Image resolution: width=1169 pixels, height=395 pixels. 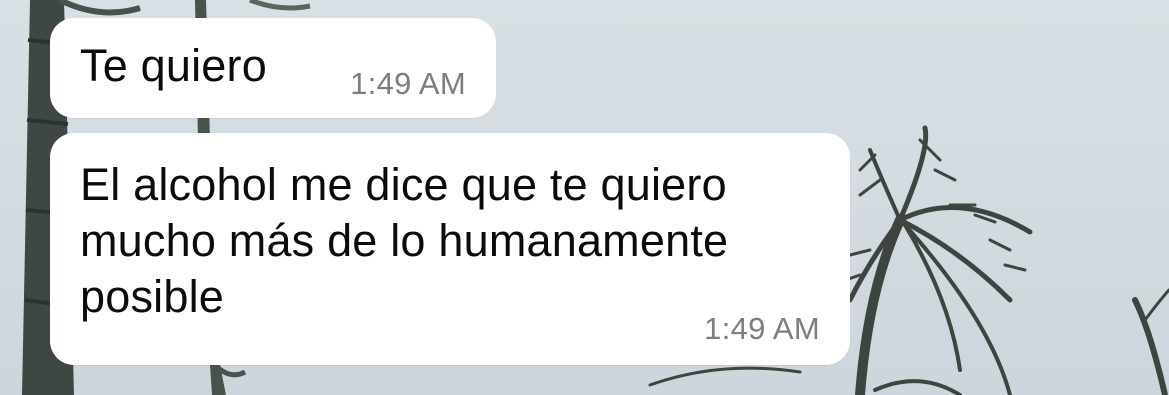 What do you see at coordinates (173, 65) in the screenshot?
I see `message-text: Te quiero` at bounding box center [173, 65].